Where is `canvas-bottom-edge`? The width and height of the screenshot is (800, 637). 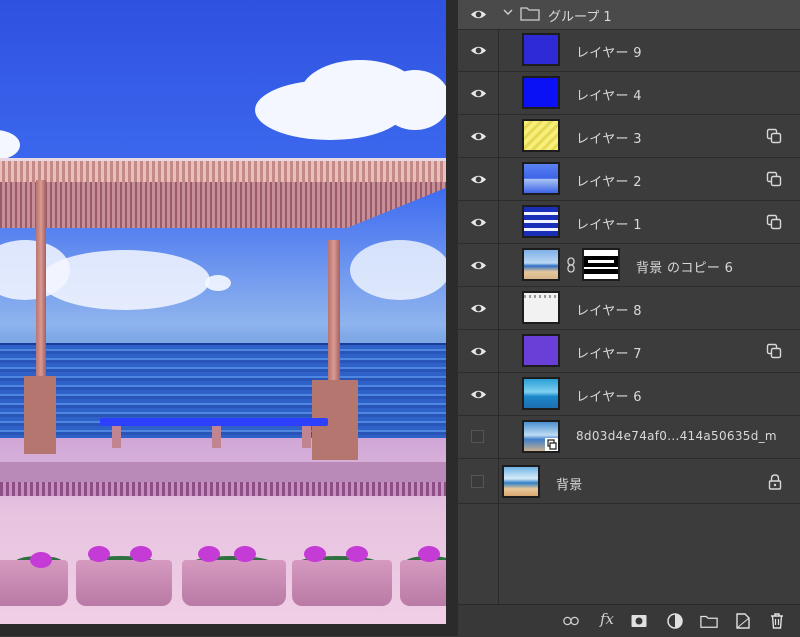
canvas-bottom-edge is located at coordinates (223, 630).